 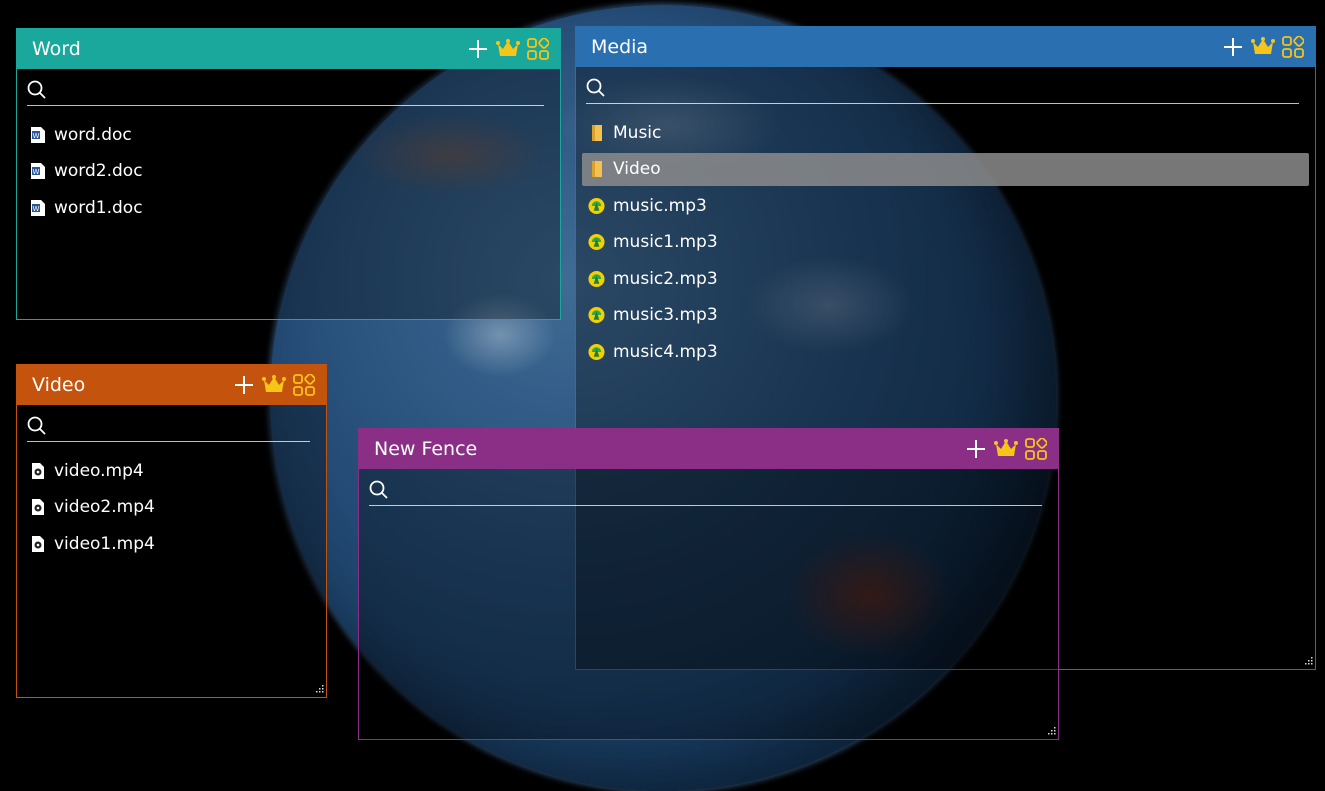 What do you see at coordinates (93, 134) in the screenshot?
I see `file-name: word.doc` at bounding box center [93, 134].